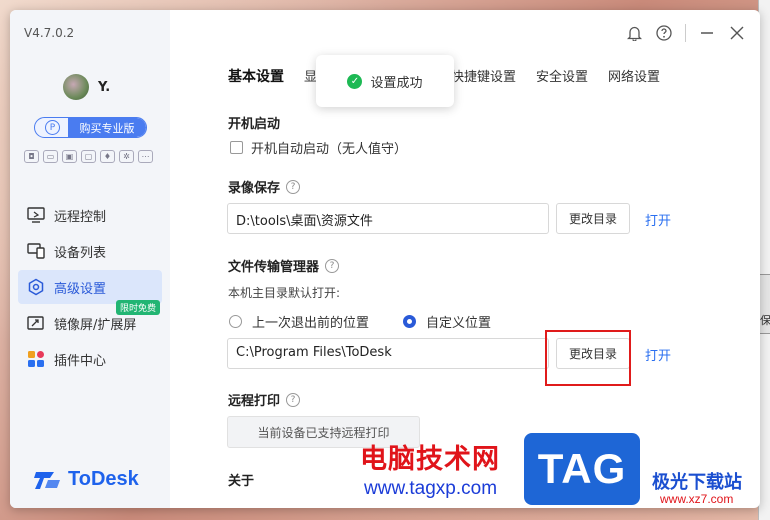  Describe the element at coordinates (137, 307) in the screenshot. I see `free-badge: 限时免费` at that location.